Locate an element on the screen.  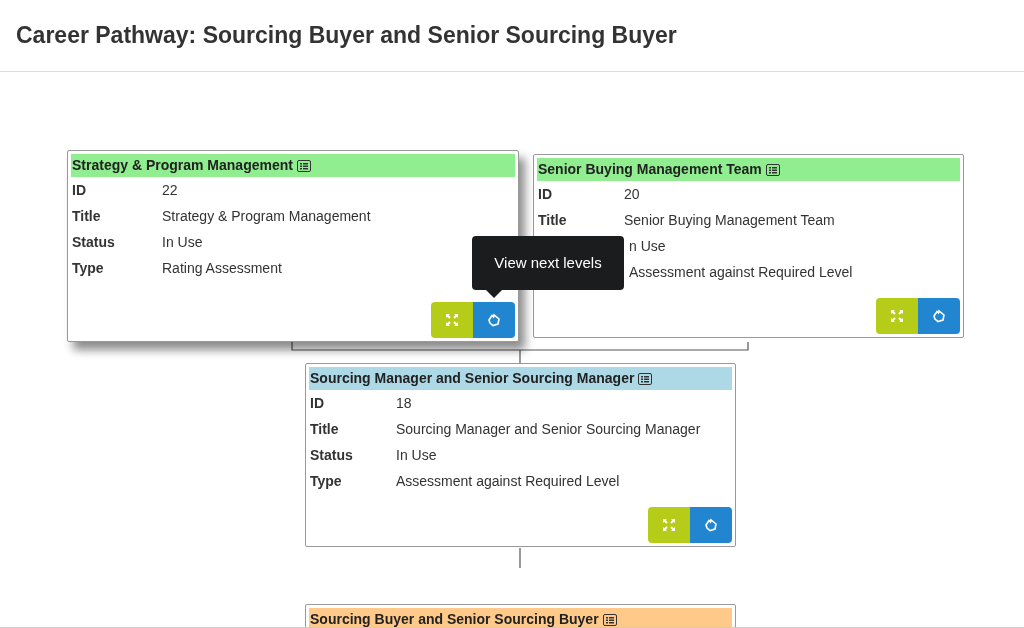
field-value: 20 is located at coordinates (632, 194).